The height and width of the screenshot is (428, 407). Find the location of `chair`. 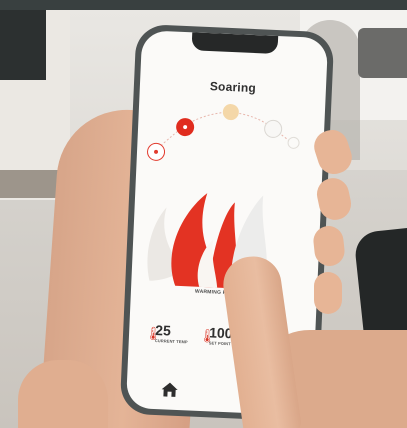

chair is located at coordinates (382, 53).